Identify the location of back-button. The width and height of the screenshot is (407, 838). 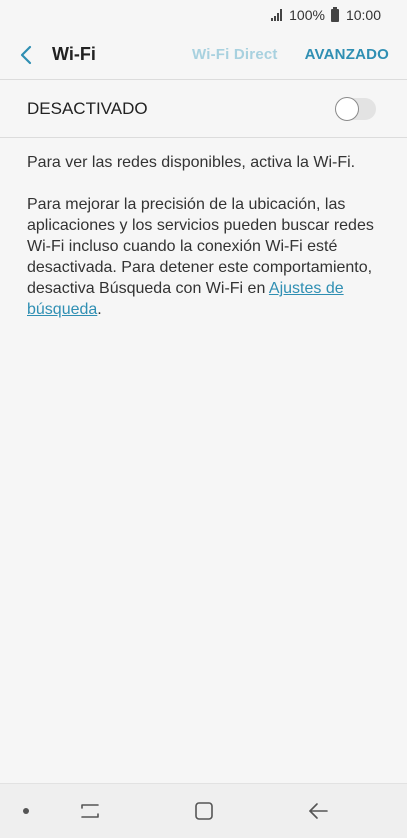
(26, 55).